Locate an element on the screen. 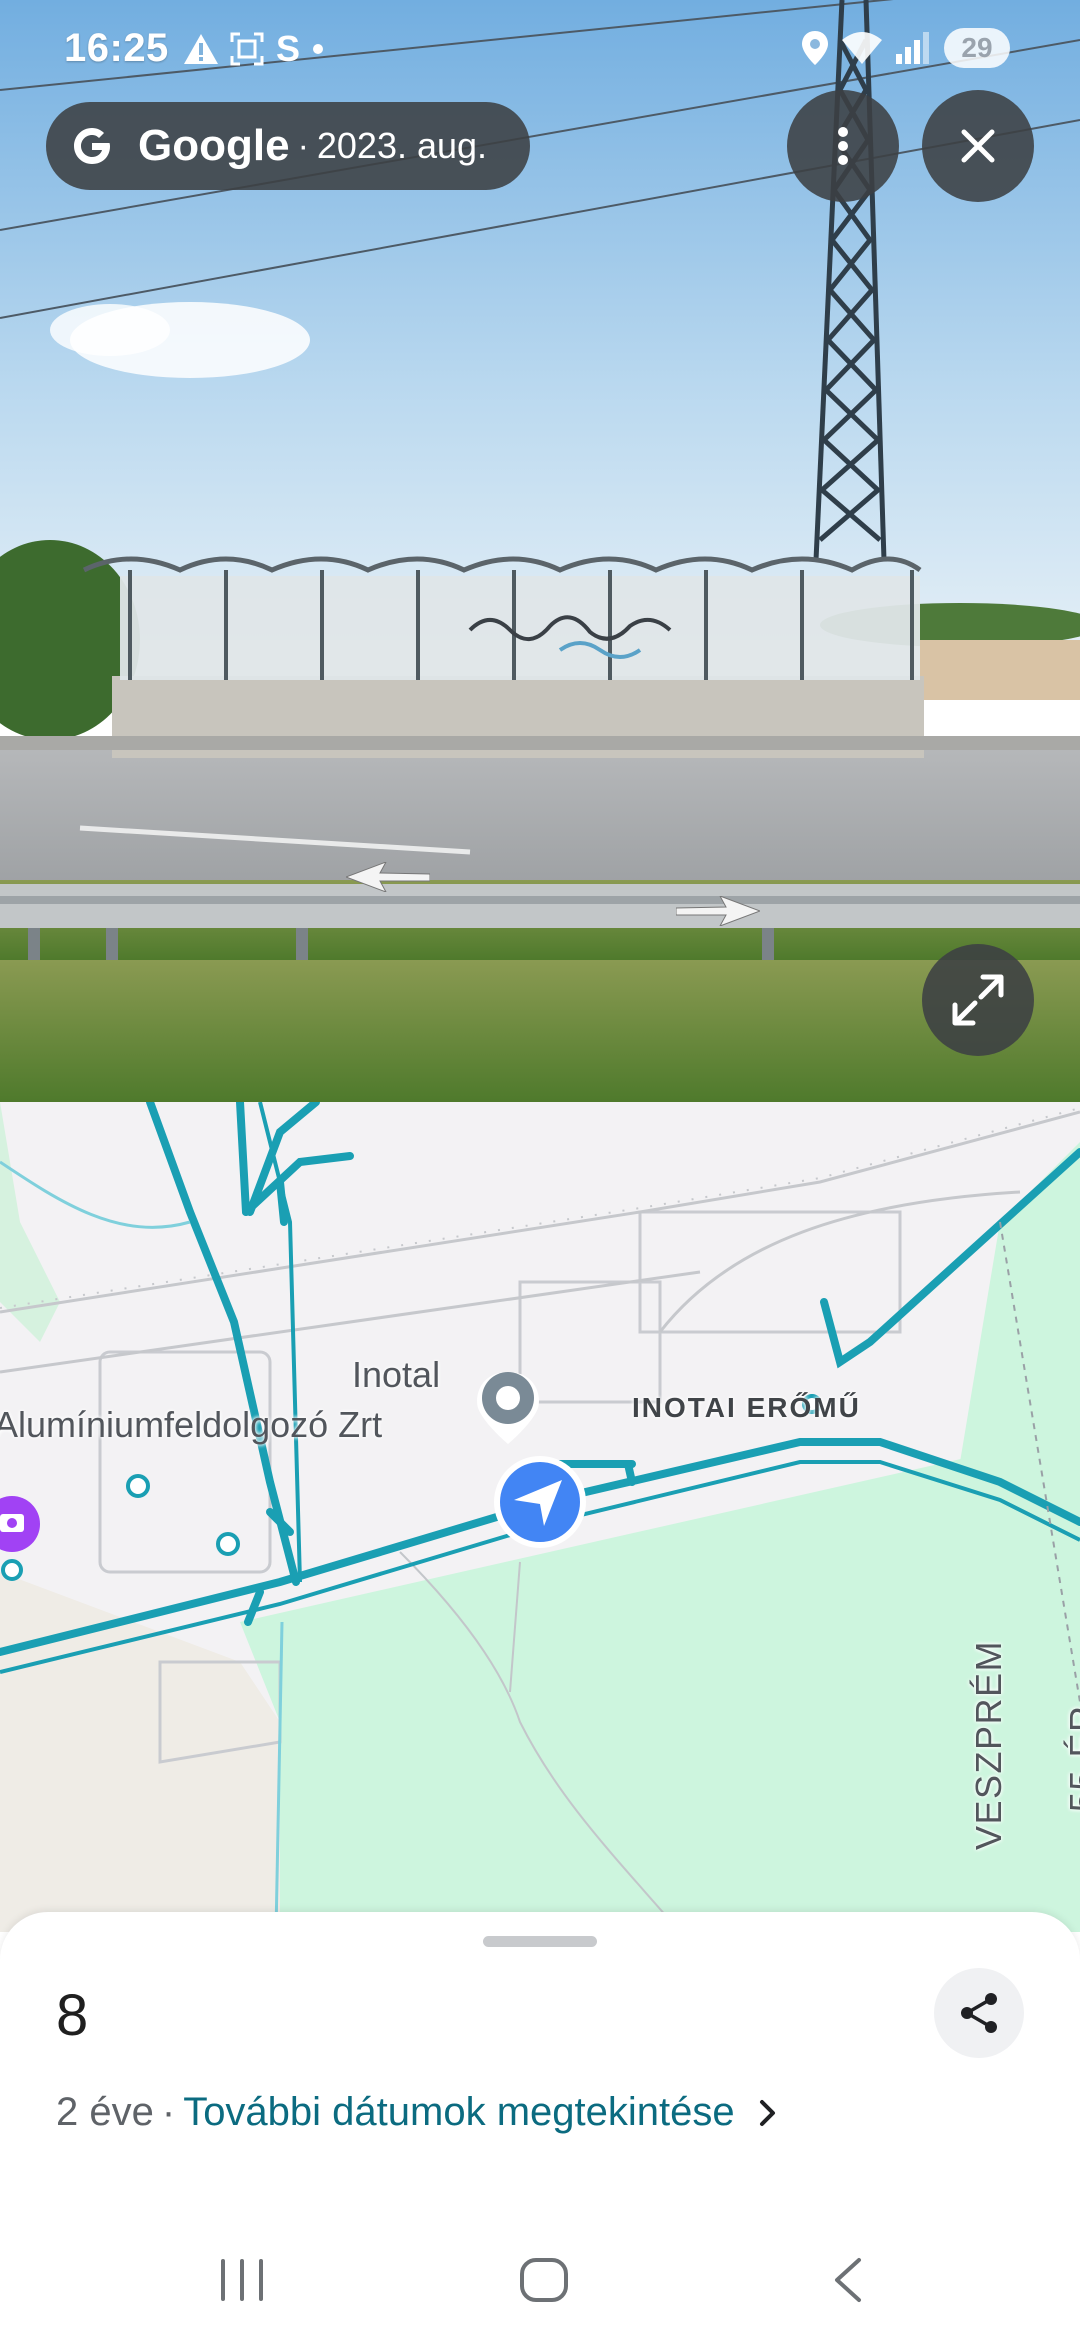 This screenshot has height=2340, width=1080. google-brand: Google is located at coordinates (214, 145).